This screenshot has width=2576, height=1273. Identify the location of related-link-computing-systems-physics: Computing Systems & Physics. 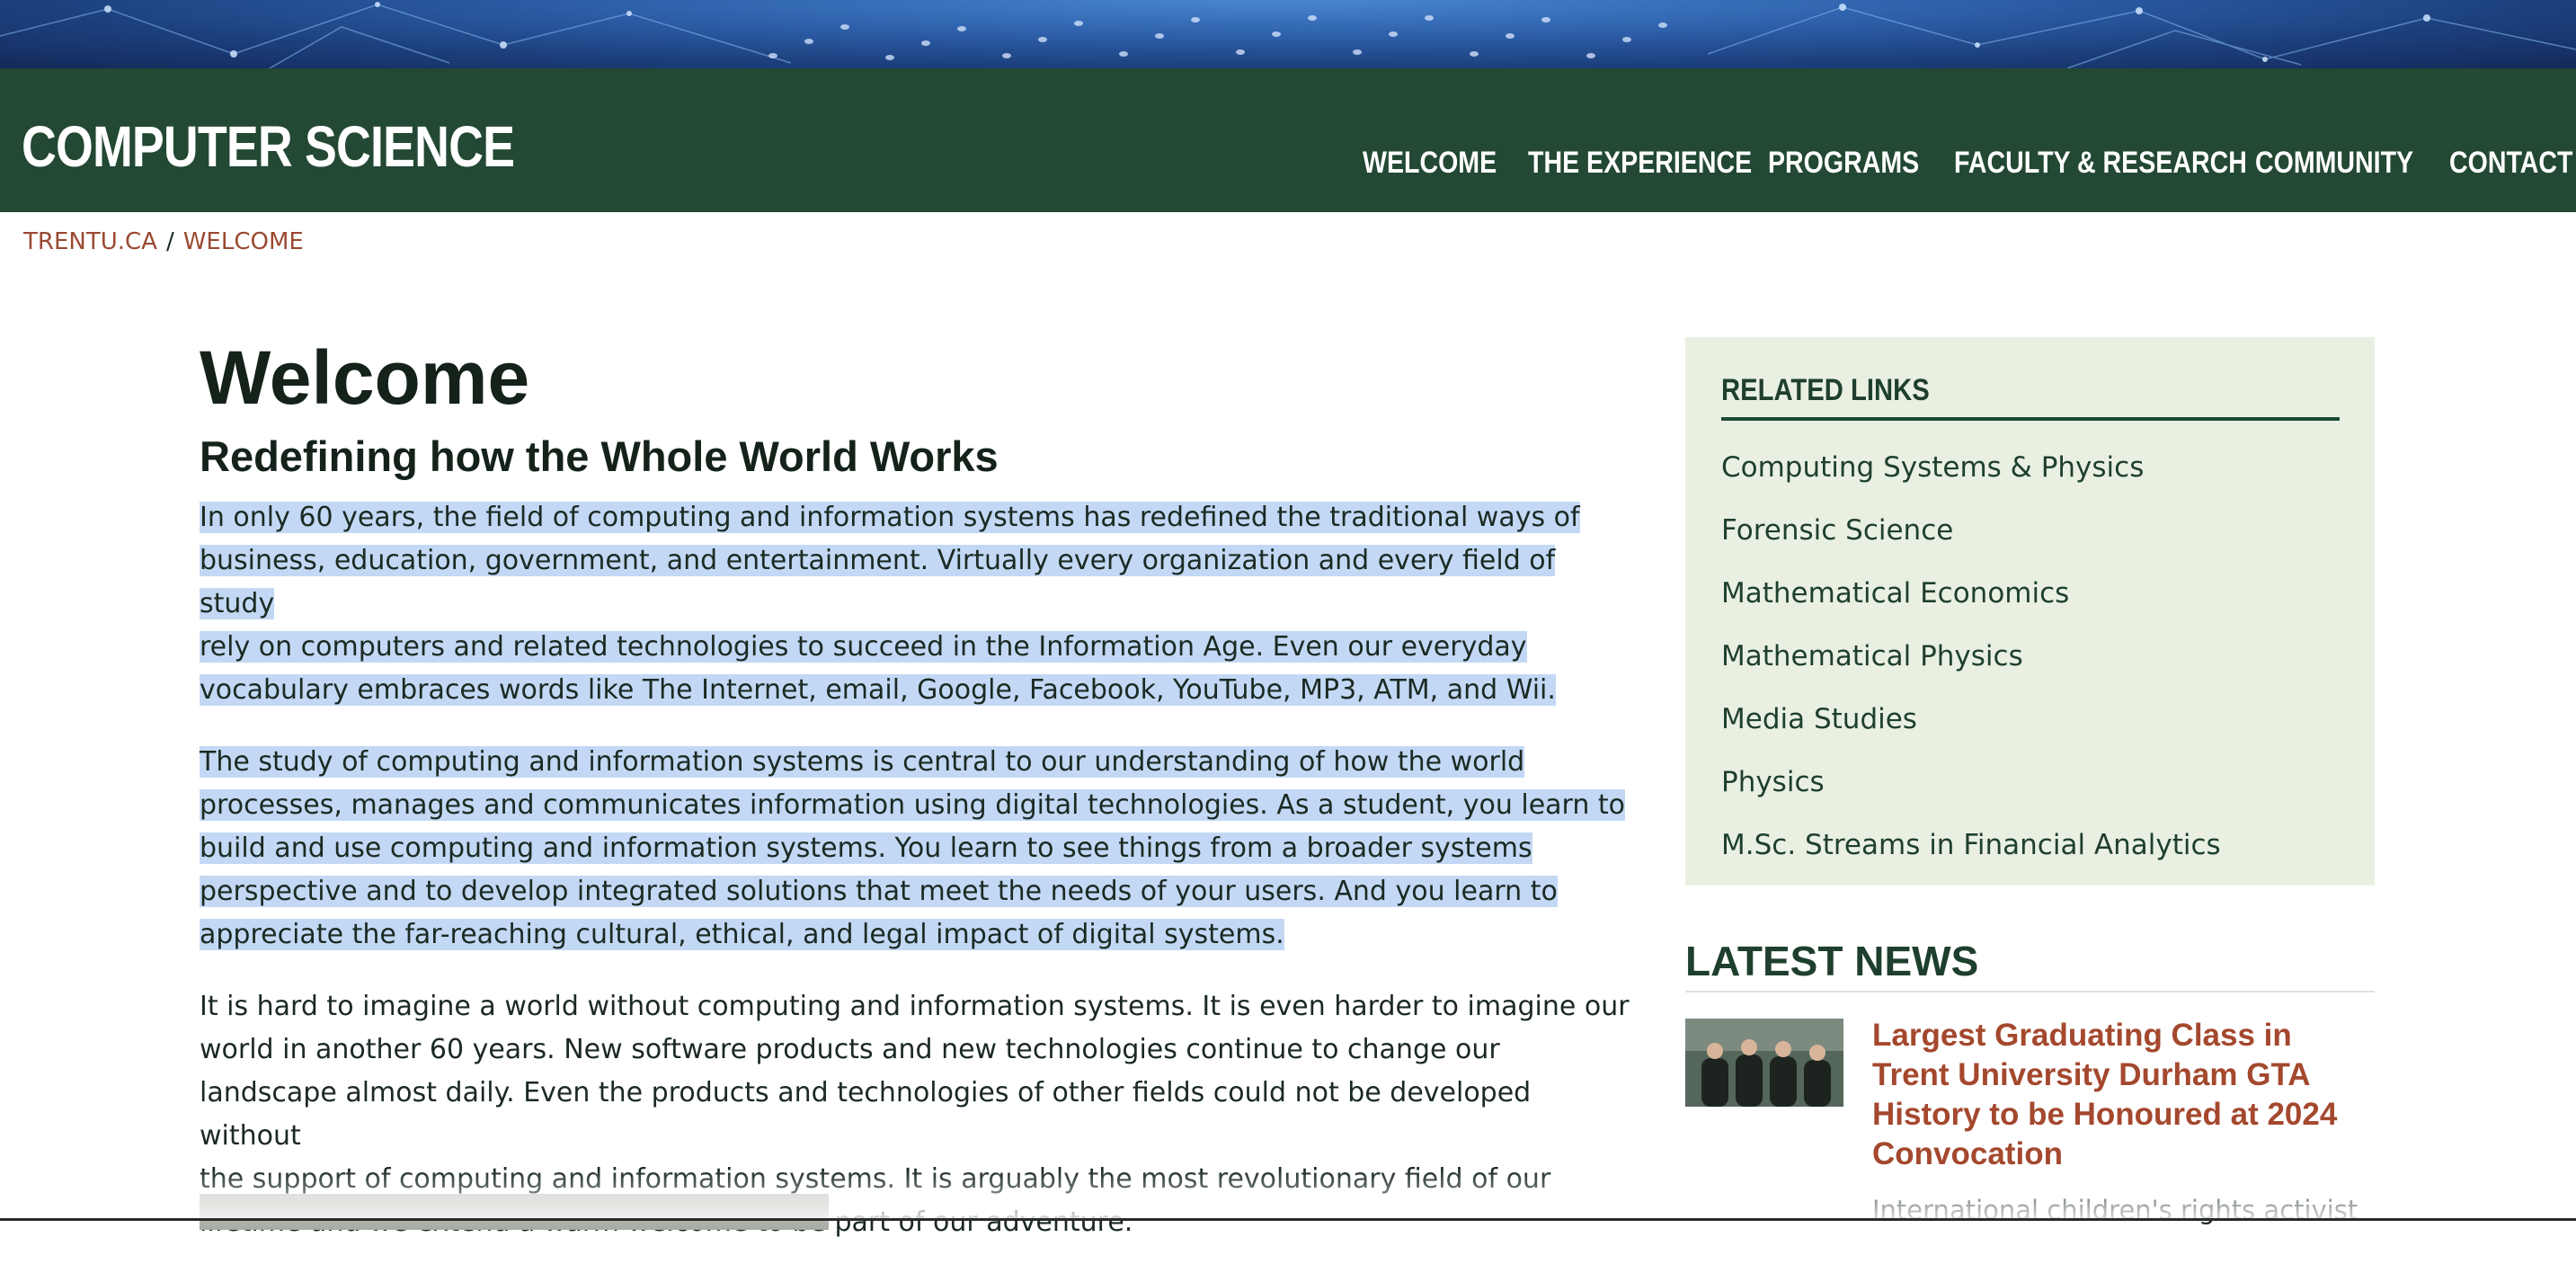
(1971, 467).